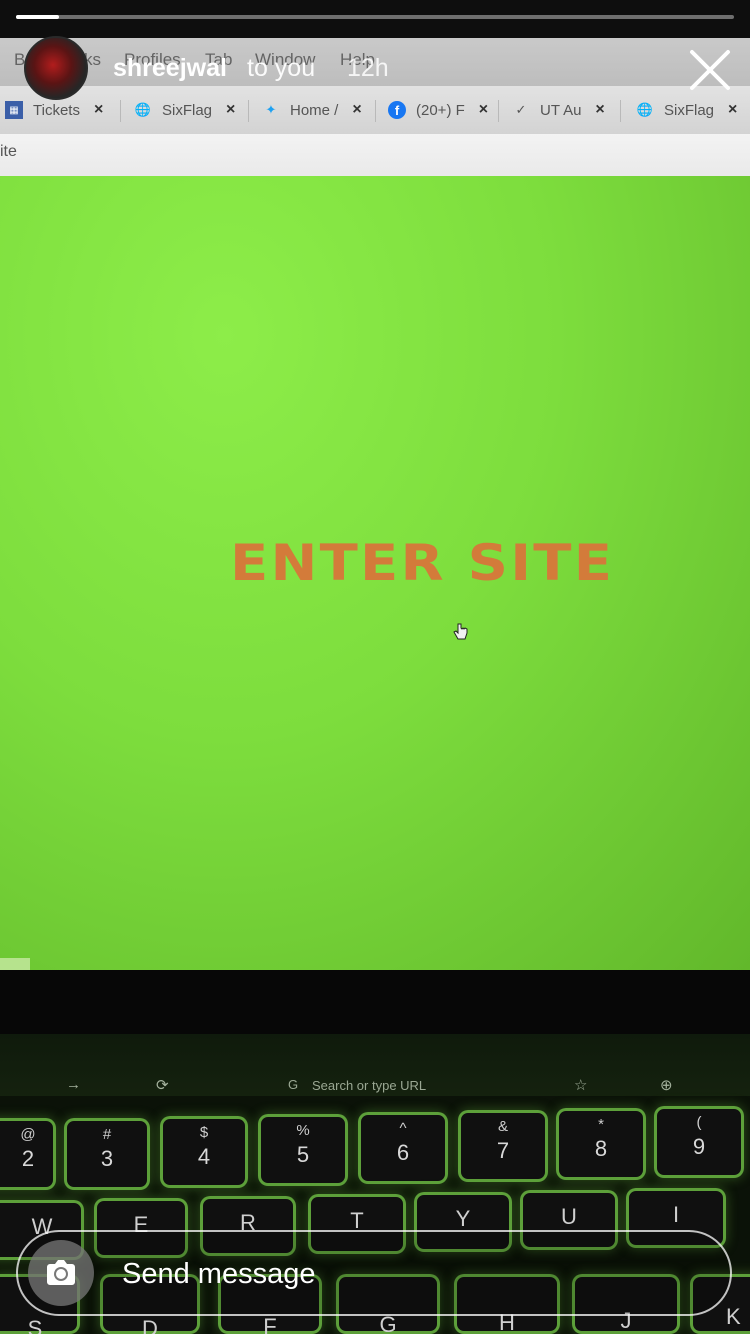 The width and height of the screenshot is (750, 1334). I want to click on hand-cursor-icon, so click(460, 631).